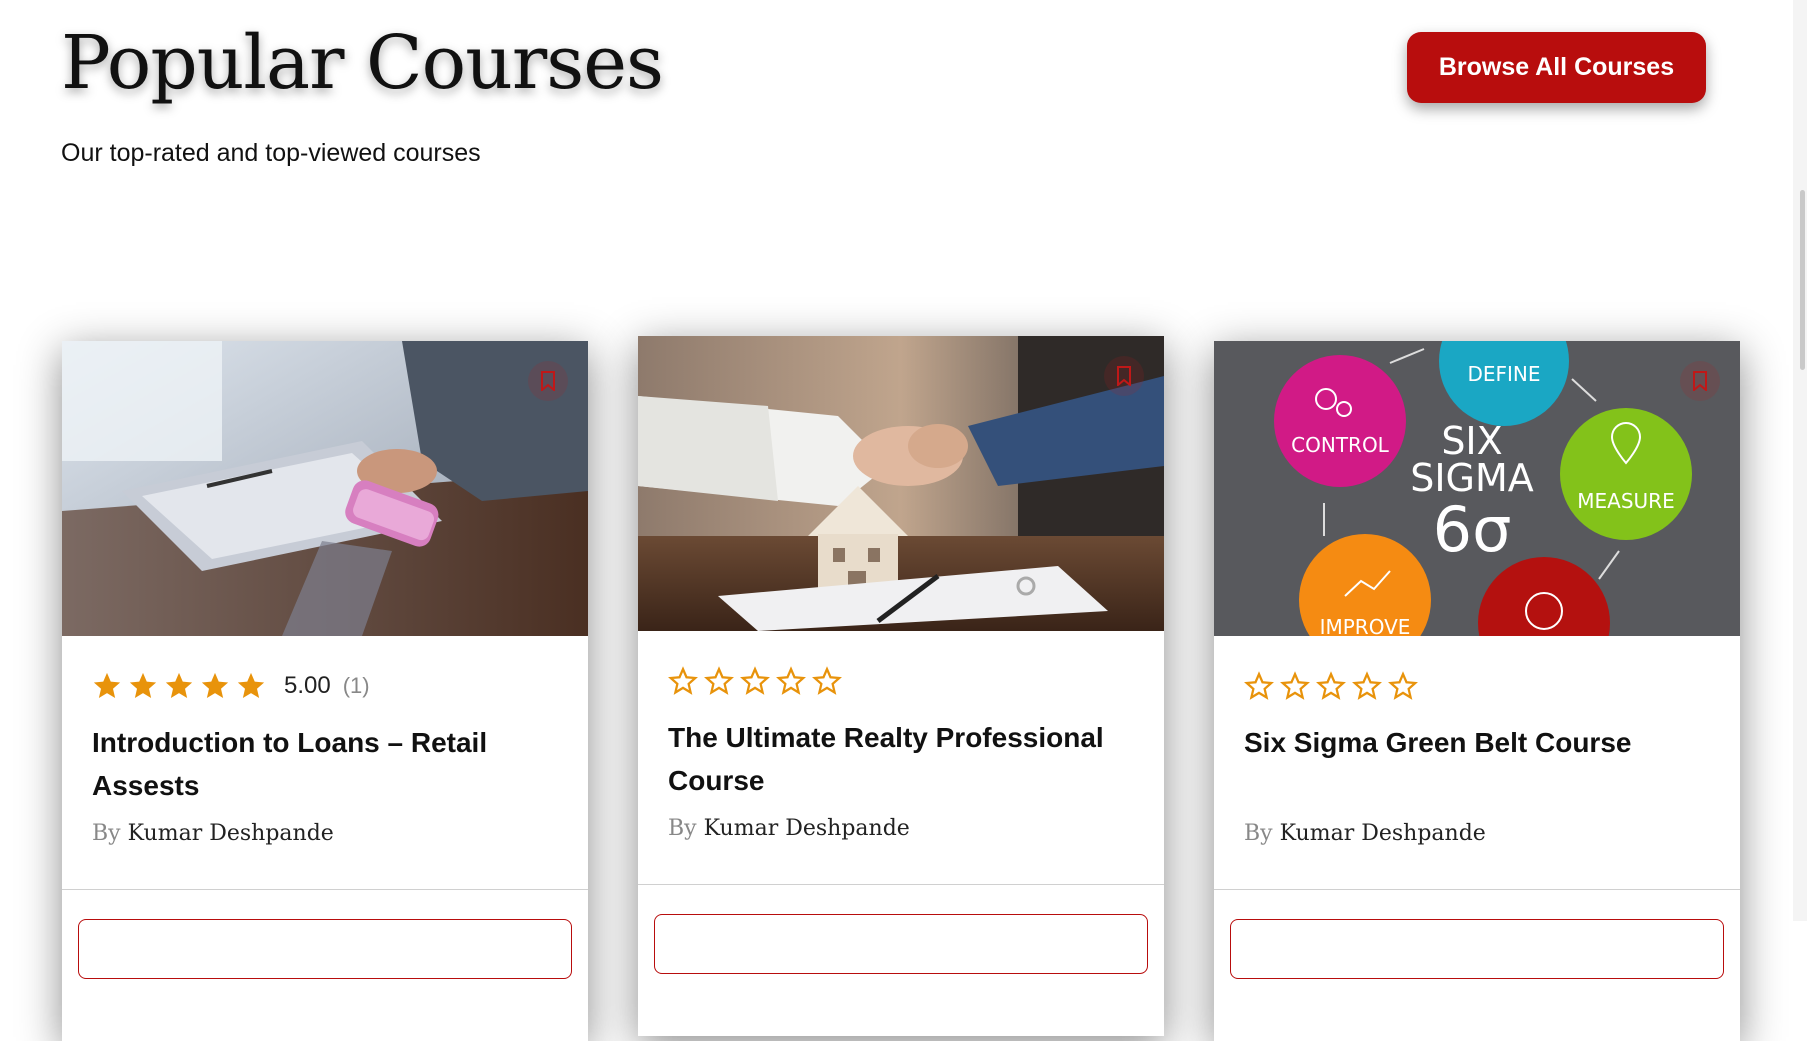 The image size is (1807, 1041). Describe the element at coordinates (307, 685) in the screenshot. I see `rating-value: 5.00` at that location.